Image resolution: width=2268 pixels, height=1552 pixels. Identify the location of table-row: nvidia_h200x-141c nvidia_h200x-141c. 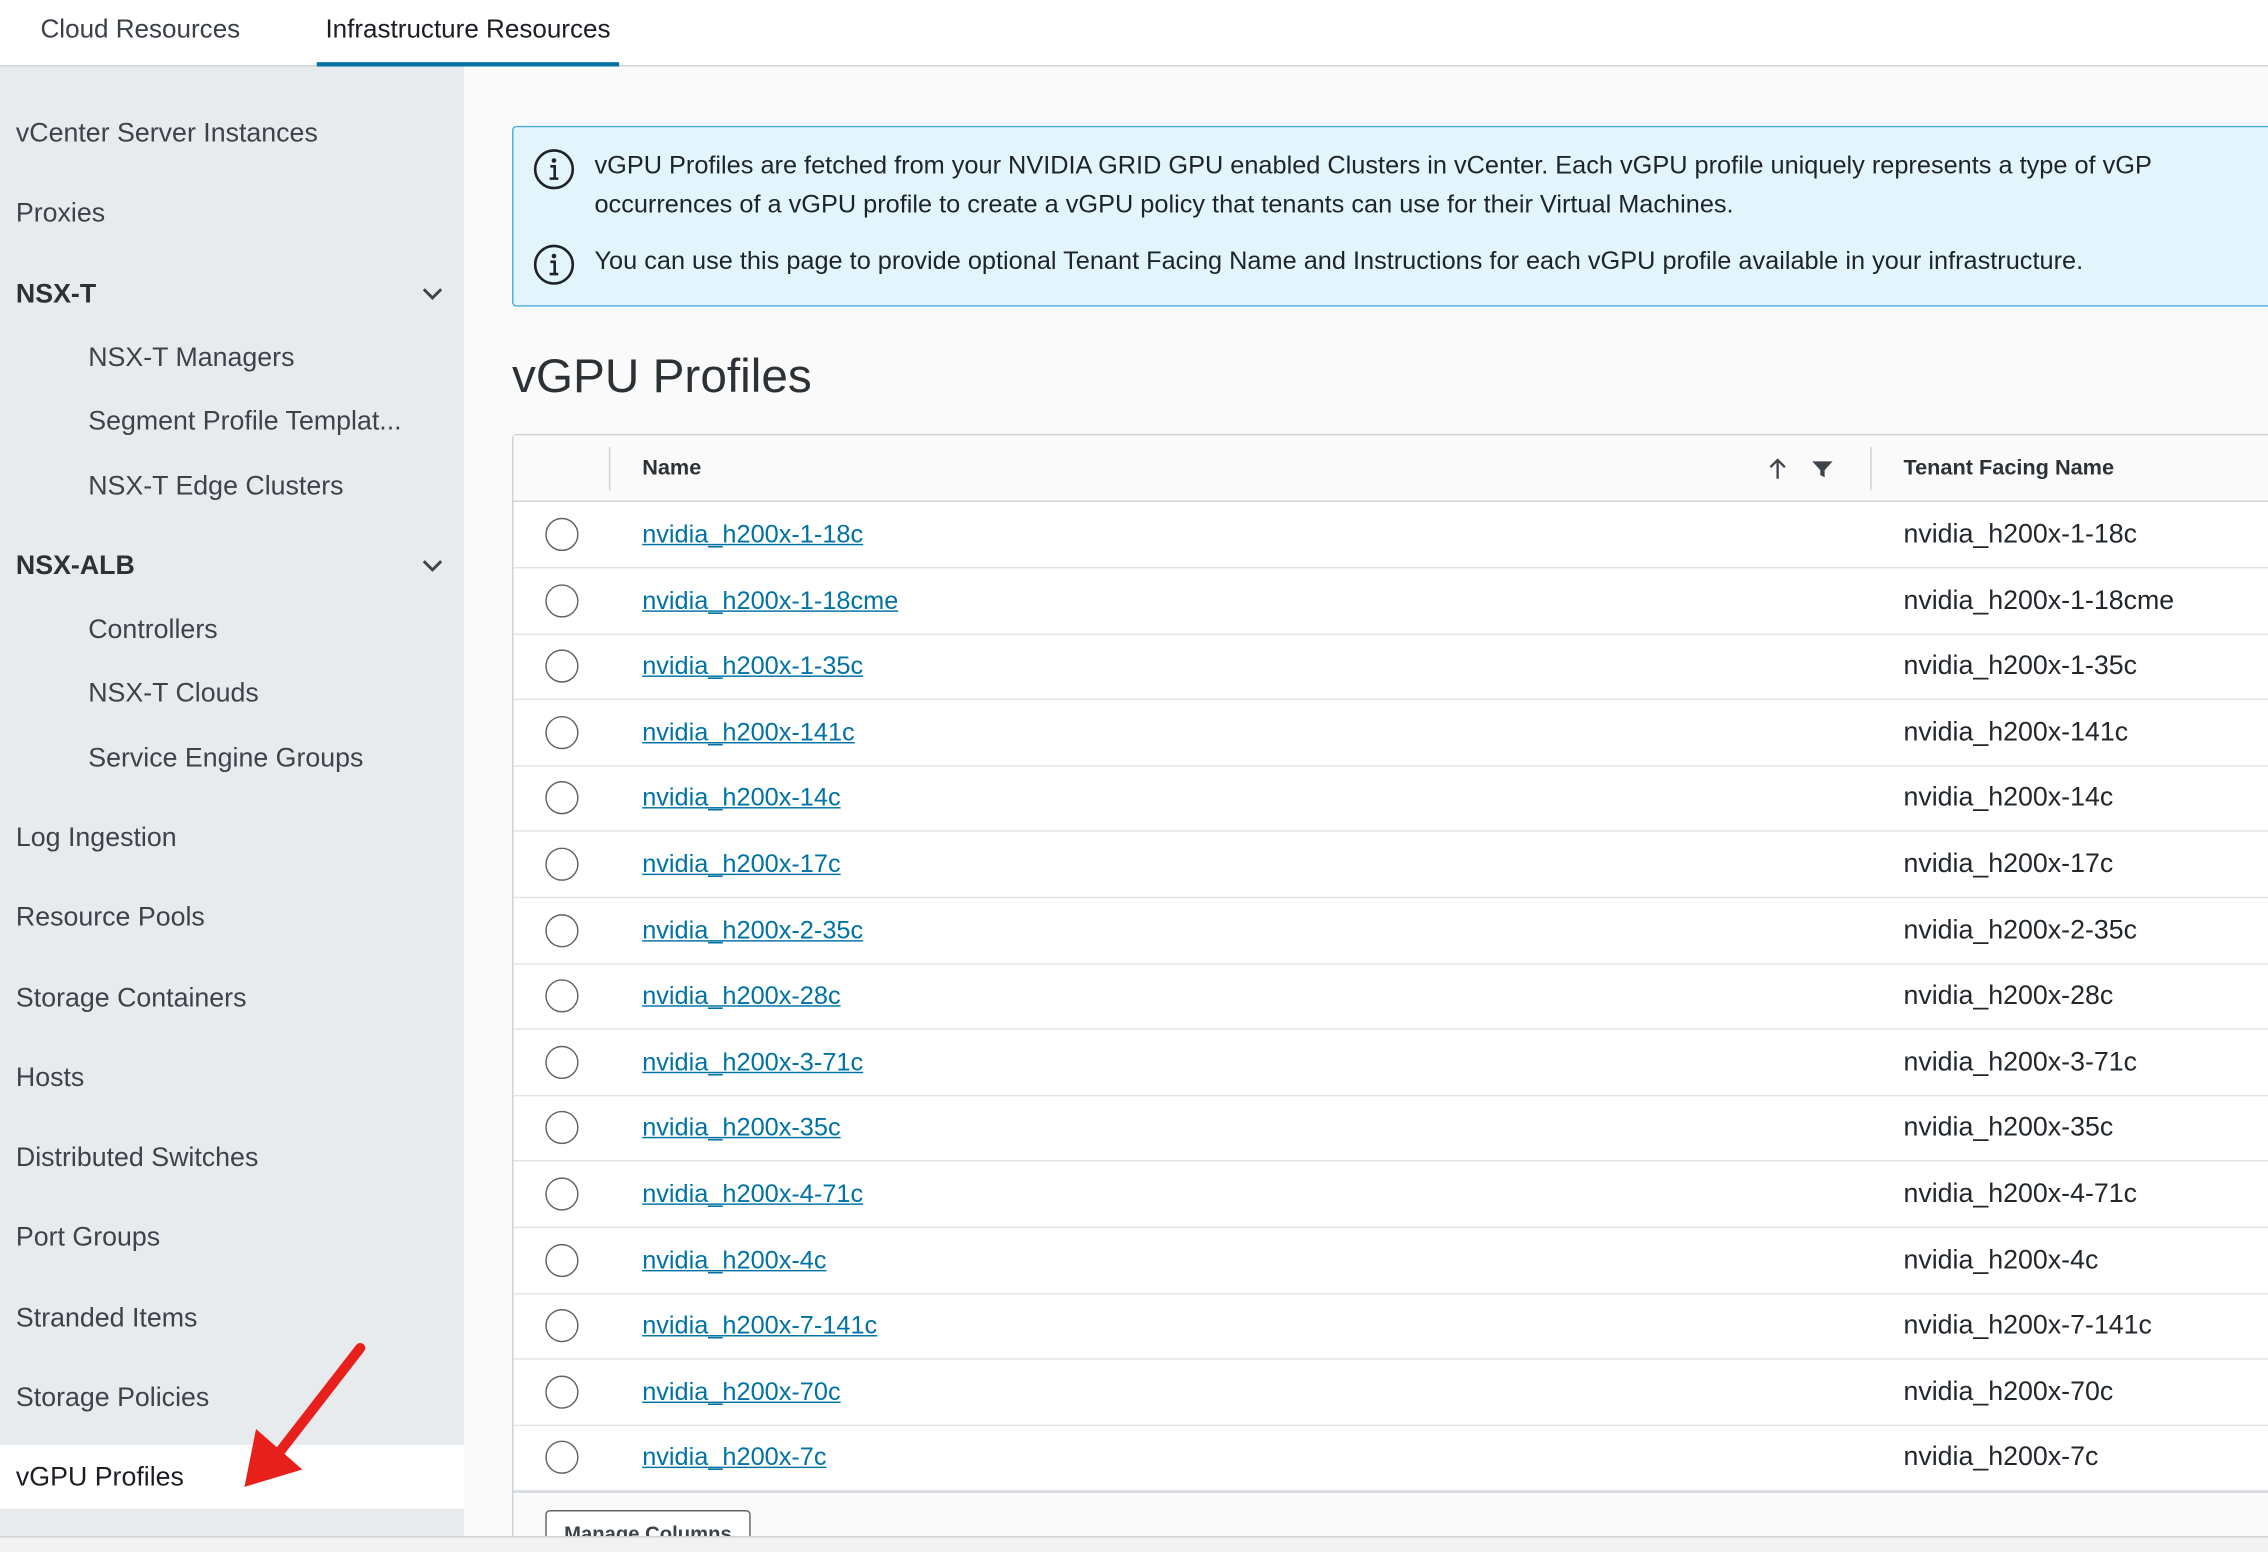
(1390, 733).